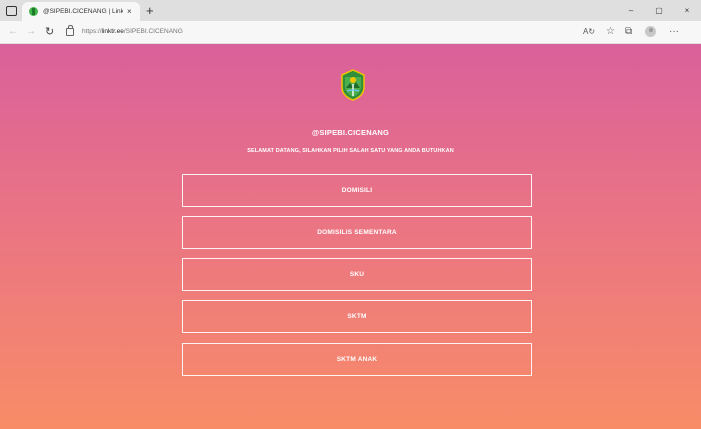 The width and height of the screenshot is (701, 429). What do you see at coordinates (357, 190) in the screenshot?
I see `link-button-domisili: DOMISILI` at bounding box center [357, 190].